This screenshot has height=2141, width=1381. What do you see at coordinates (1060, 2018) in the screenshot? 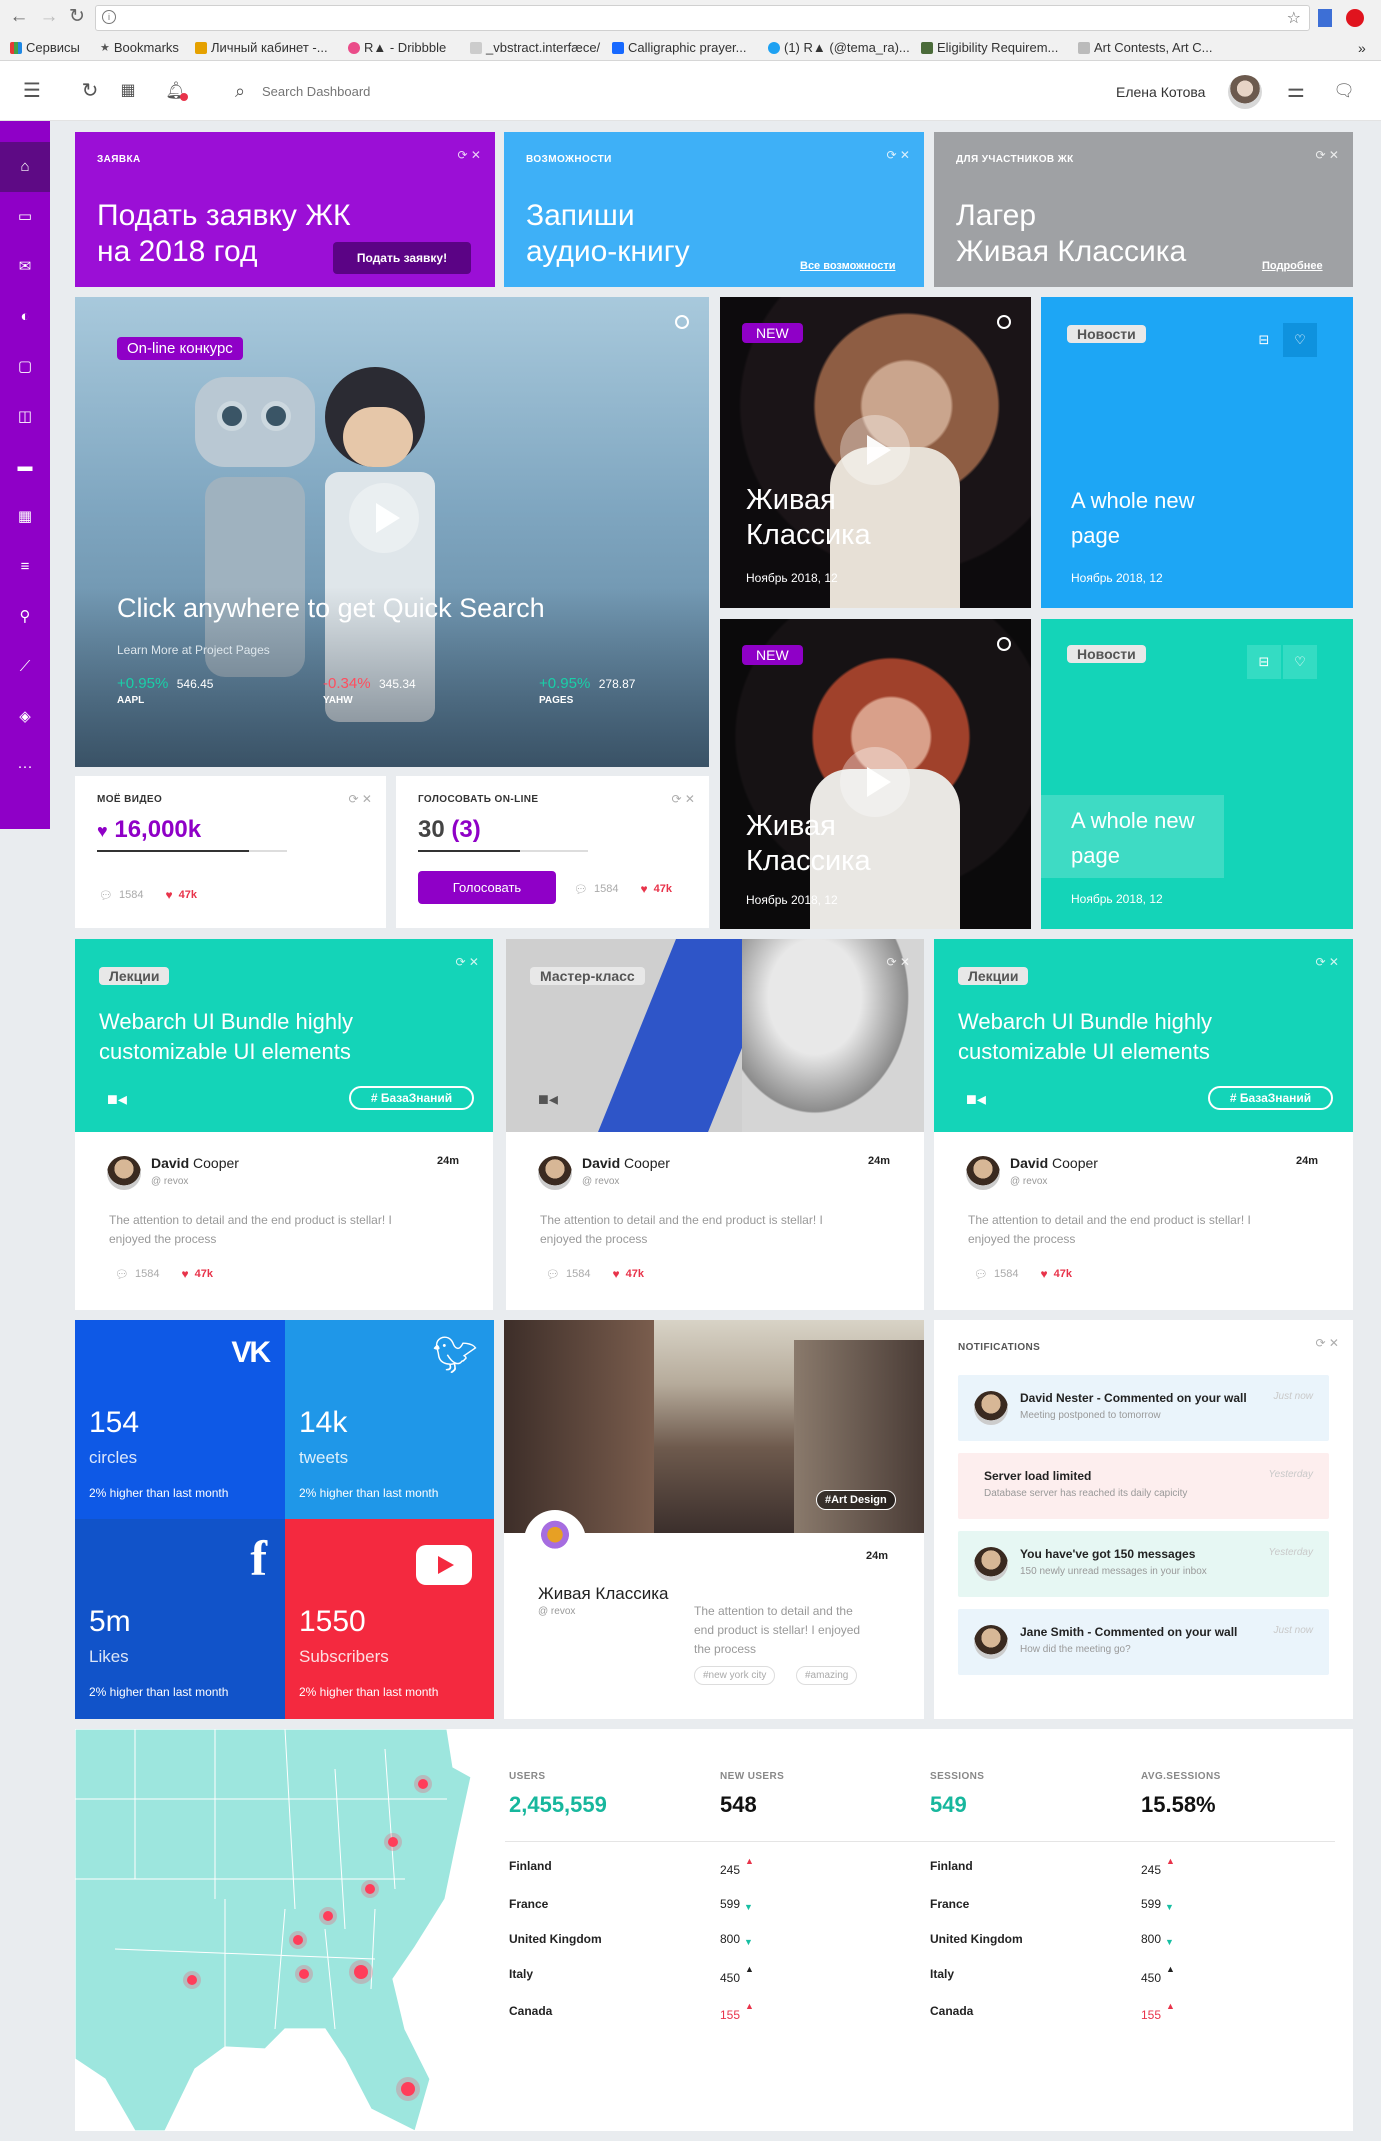
I see `table-row: Canada 155 ▲` at bounding box center [1060, 2018].